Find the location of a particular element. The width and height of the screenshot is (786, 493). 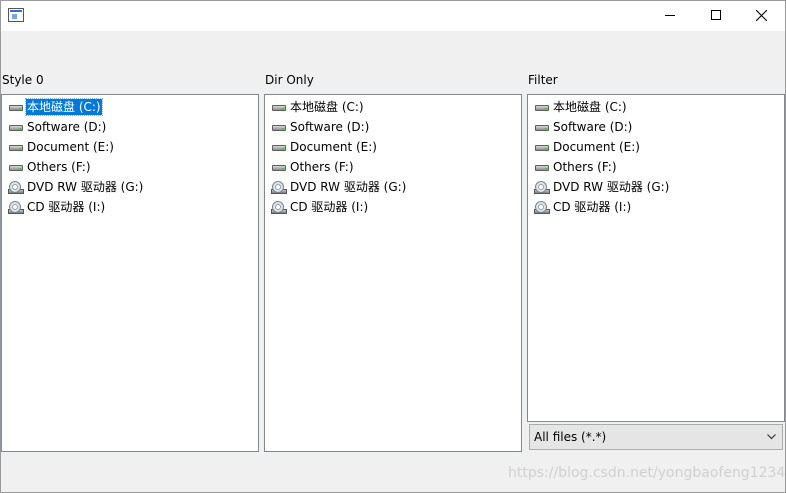

maximize-button is located at coordinates (716, 15).